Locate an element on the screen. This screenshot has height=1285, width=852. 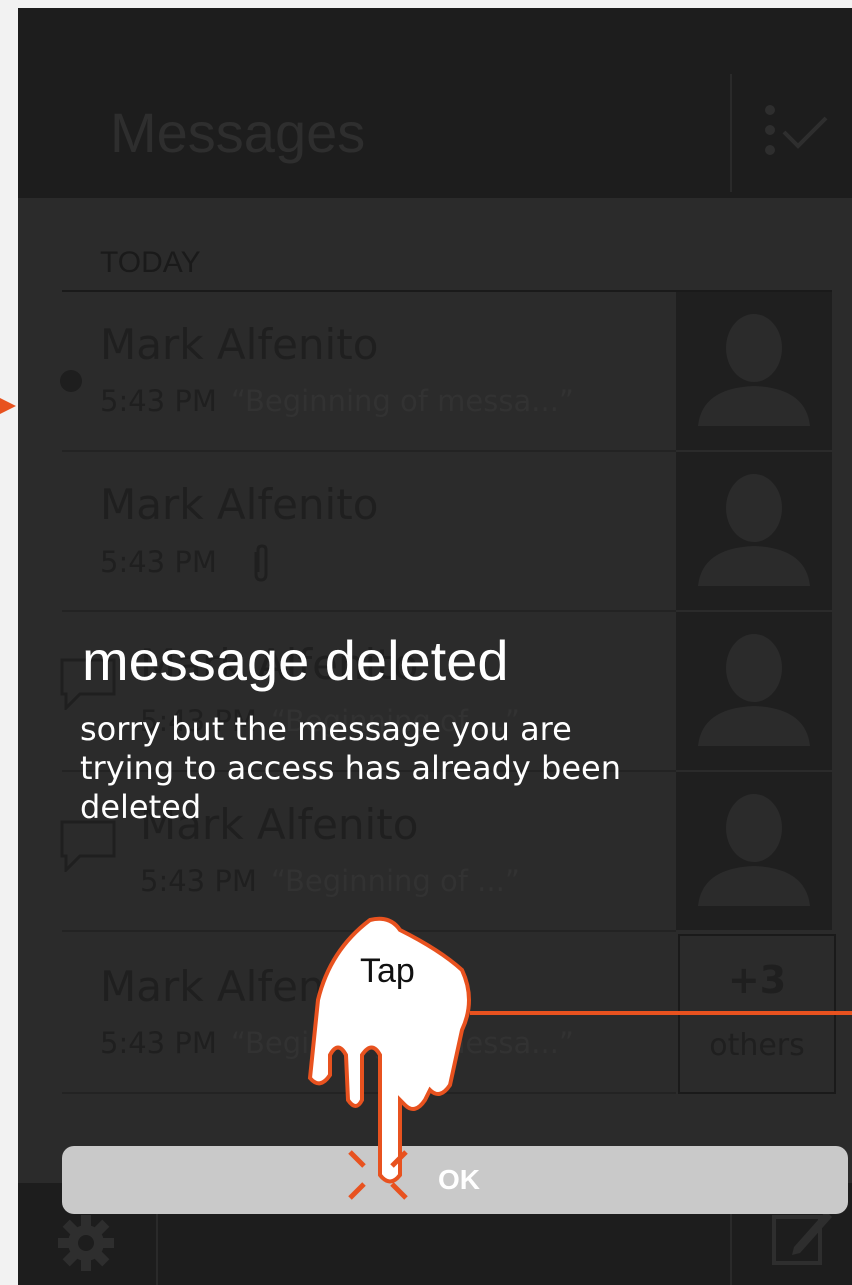
select-check-icon is located at coordinates (796, 130).